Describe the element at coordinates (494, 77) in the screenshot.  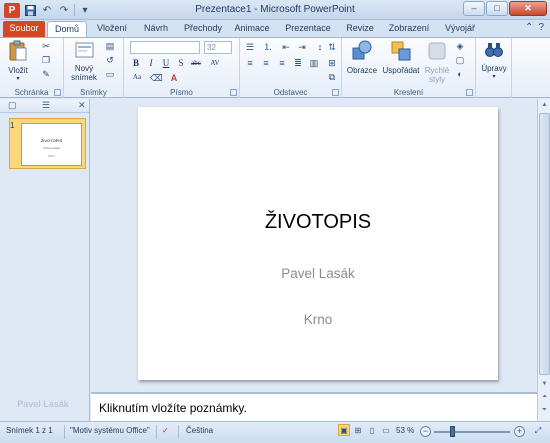
I see `editing-dropdown-icon: ▾` at that location.